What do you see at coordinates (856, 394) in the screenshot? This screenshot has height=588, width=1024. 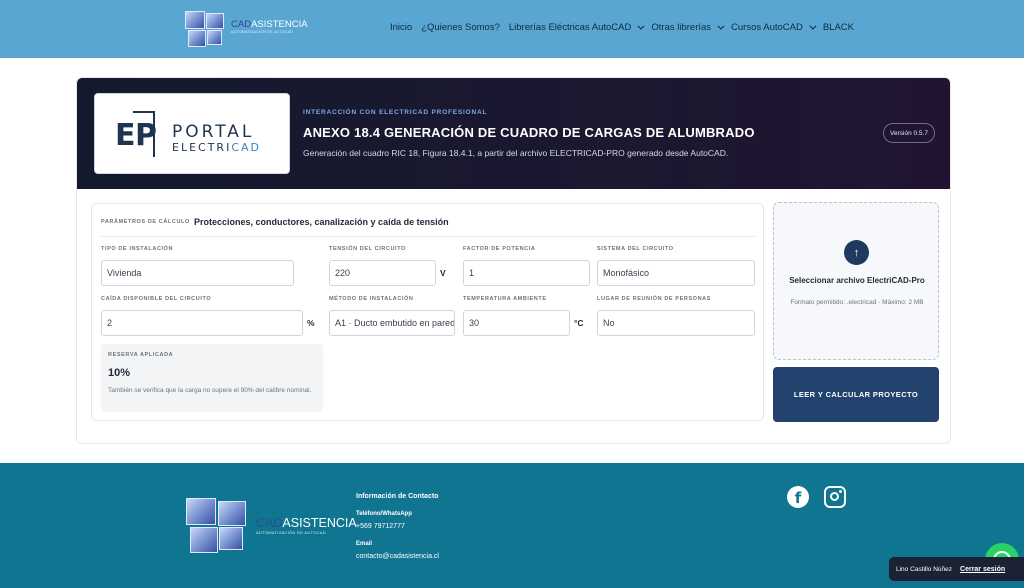 I see `read-calculate-button: LEER Y CALCULAR PROYECTO` at bounding box center [856, 394].